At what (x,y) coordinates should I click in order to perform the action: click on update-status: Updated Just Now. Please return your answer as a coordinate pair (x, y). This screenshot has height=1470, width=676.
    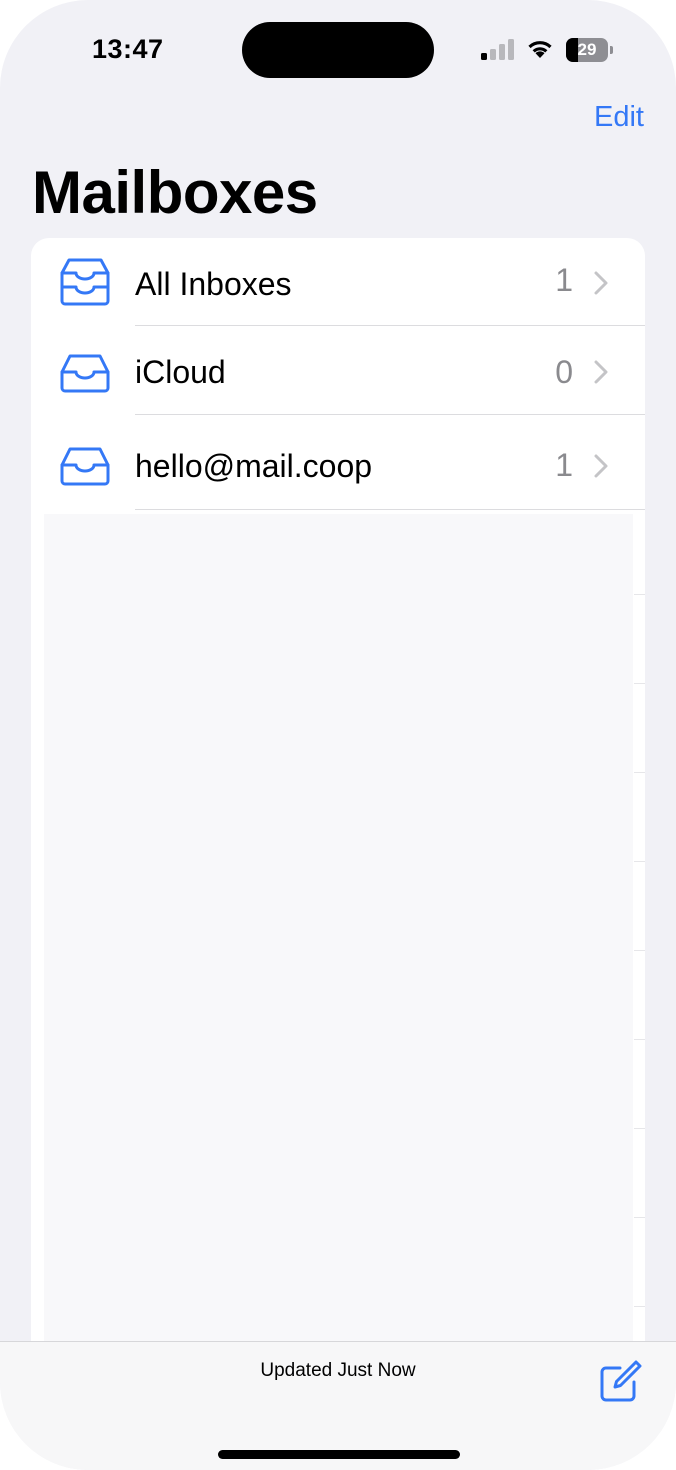
    Looking at the image, I should click on (338, 1370).